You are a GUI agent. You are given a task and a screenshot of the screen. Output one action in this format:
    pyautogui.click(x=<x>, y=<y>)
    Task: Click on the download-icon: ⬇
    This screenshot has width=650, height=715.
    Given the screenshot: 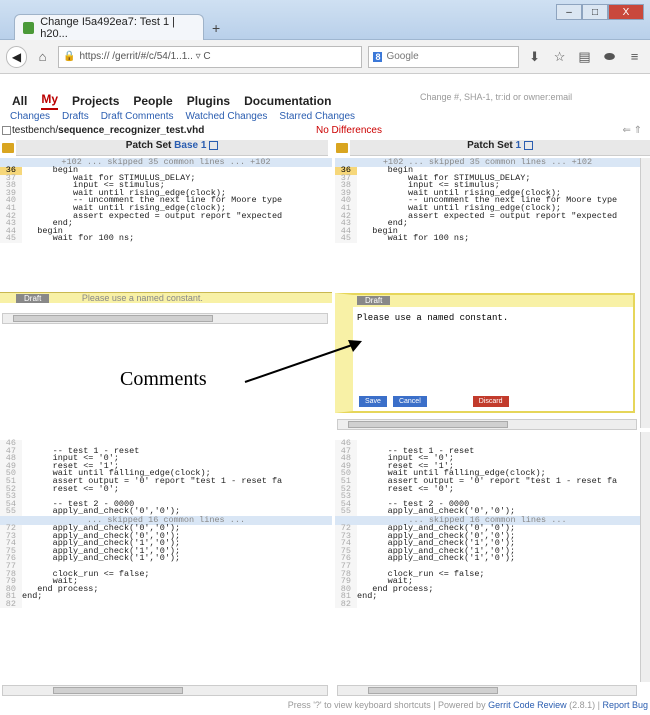 What is the action you would take?
    pyautogui.click(x=534, y=57)
    